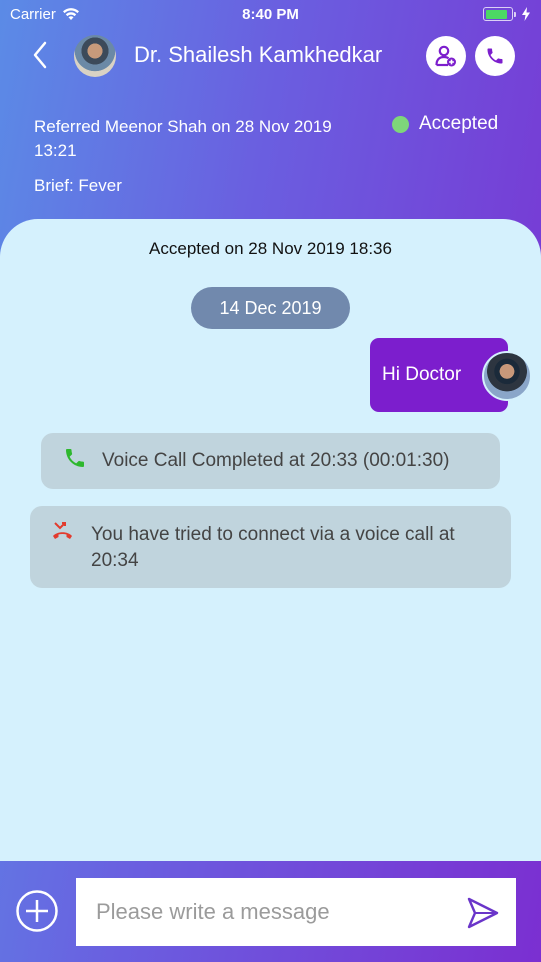 The image size is (541, 962). What do you see at coordinates (33, 14) in the screenshot?
I see `carrier-label: Carrier` at bounding box center [33, 14].